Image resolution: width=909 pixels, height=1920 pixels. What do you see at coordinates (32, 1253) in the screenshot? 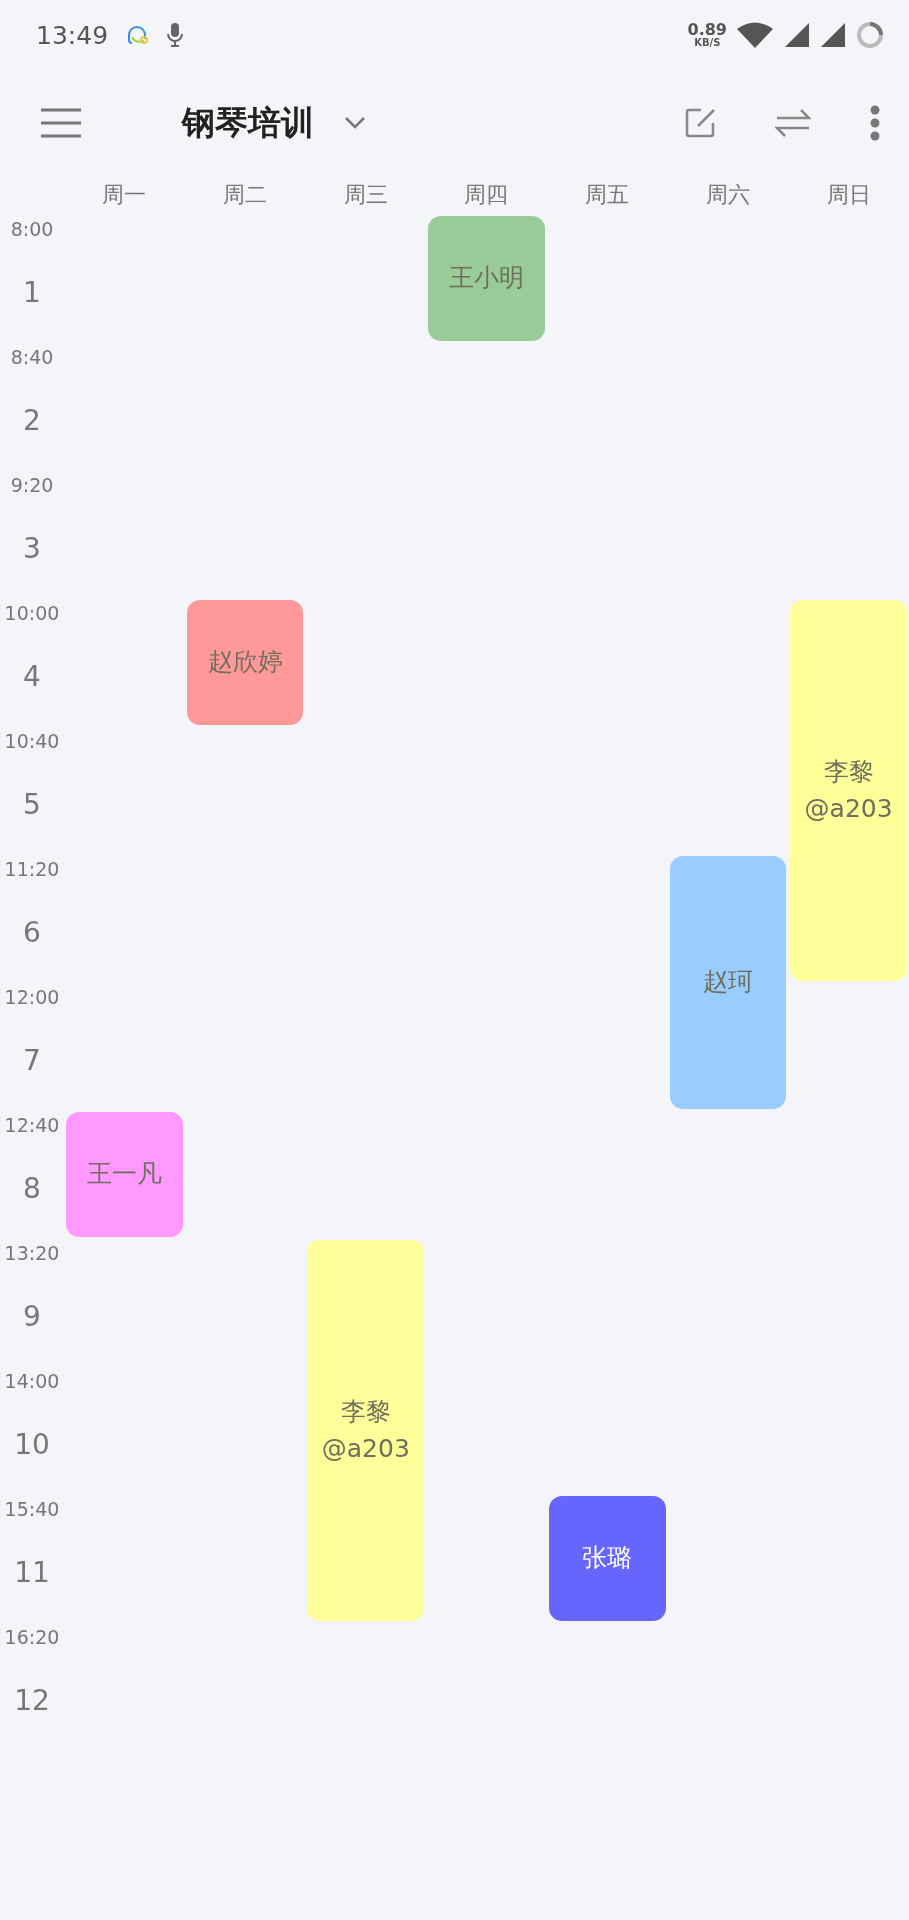
I see `period-start-time: 13:20` at bounding box center [32, 1253].